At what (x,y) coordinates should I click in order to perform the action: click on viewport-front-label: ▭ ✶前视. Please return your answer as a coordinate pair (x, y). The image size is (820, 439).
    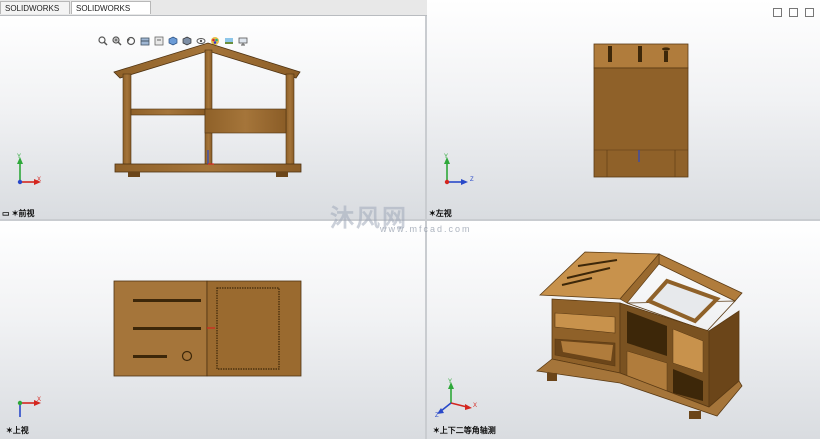
    Looking at the image, I should click on (18, 213).